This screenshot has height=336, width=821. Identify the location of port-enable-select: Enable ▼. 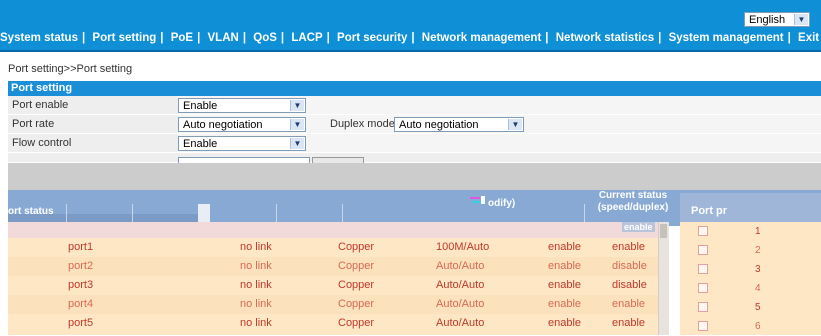
(242, 105).